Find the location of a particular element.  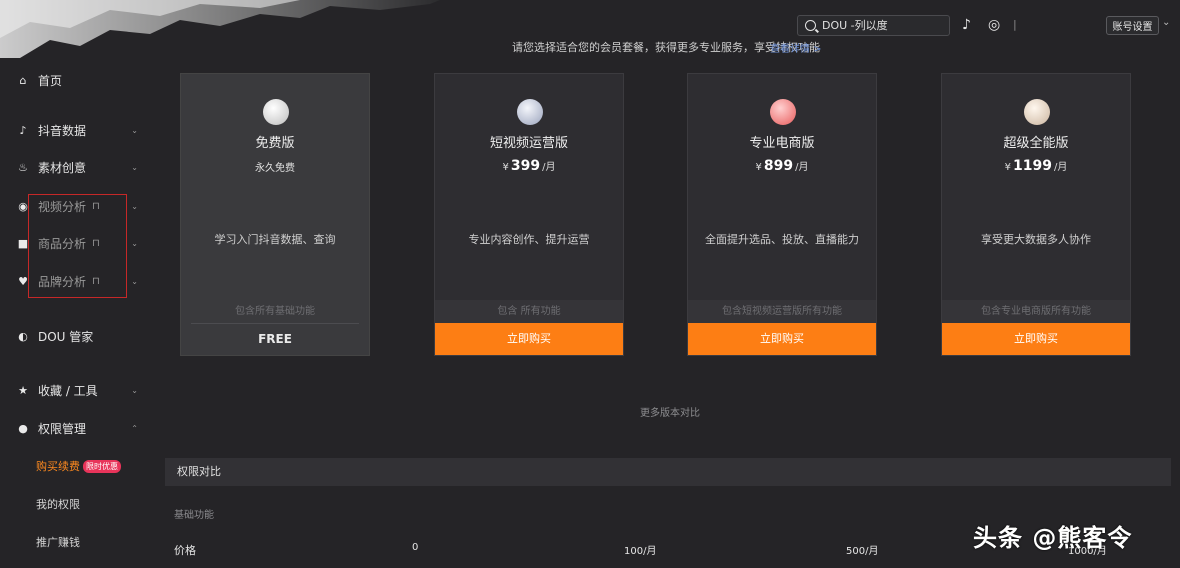

sidebar-subitem-affiliate: 推广赚钱 is located at coordinates (58, 542).